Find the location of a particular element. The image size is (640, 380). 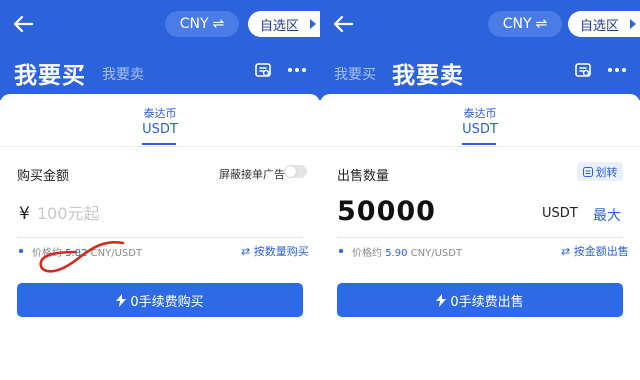

buy-submit-label: 0手续费购买 is located at coordinates (167, 302).